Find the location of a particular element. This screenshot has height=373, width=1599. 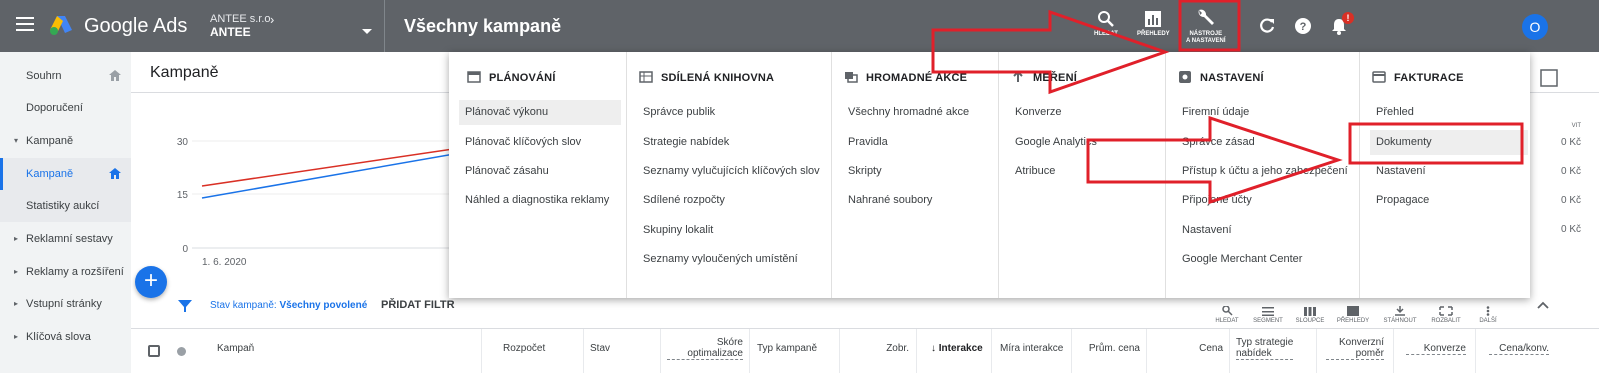

tool-search: HLEDAT is located at coordinates (1227, 315).